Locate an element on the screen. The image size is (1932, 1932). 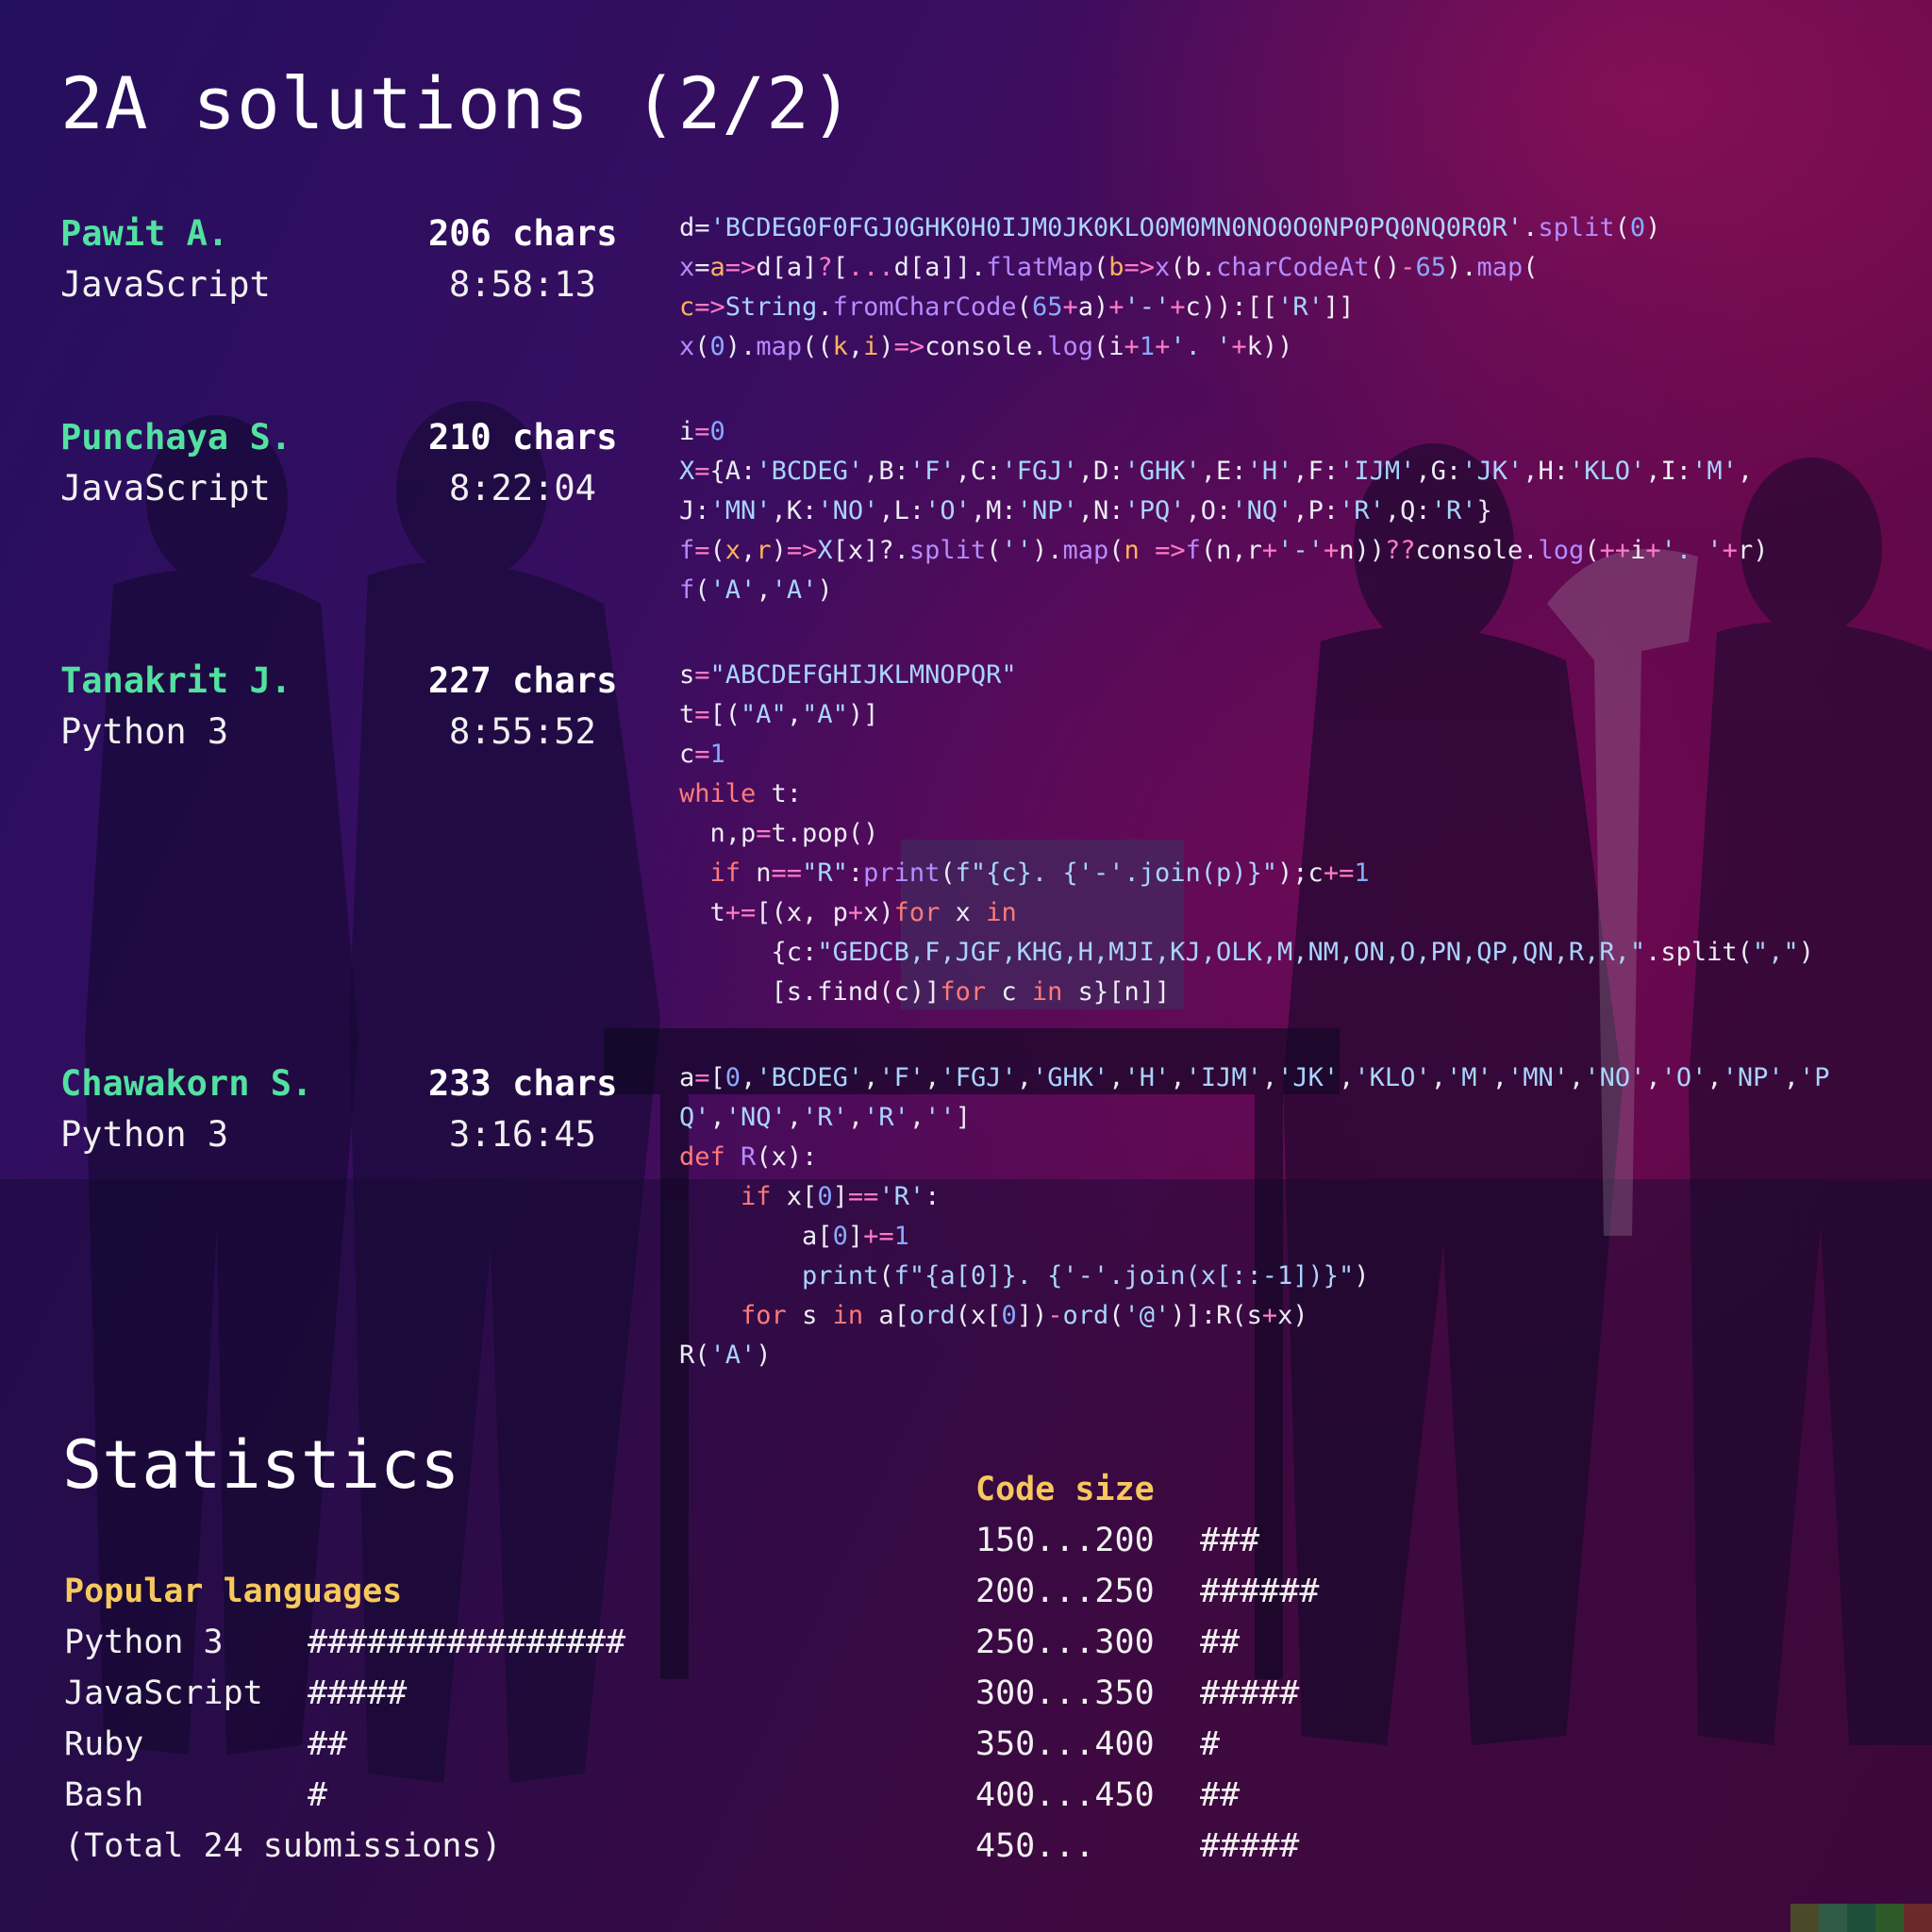
char-count: 206 chars is located at coordinates (523, 234).